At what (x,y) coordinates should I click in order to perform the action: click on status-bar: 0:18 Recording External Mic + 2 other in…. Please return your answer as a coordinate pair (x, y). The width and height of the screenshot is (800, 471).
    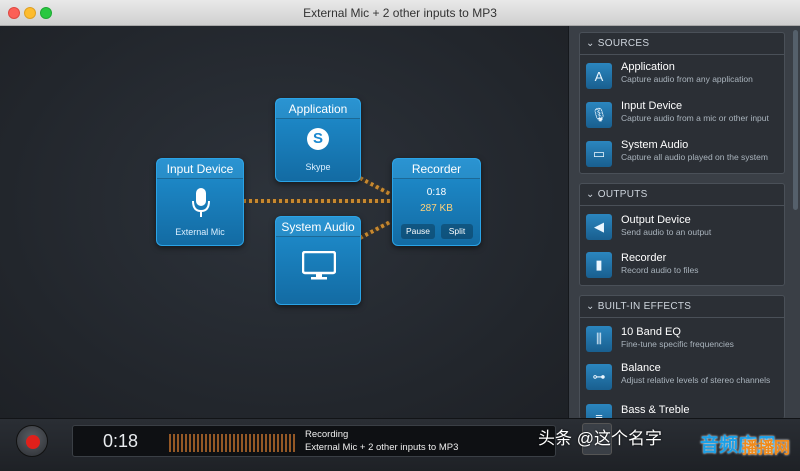
    Looking at the image, I should click on (400, 444).